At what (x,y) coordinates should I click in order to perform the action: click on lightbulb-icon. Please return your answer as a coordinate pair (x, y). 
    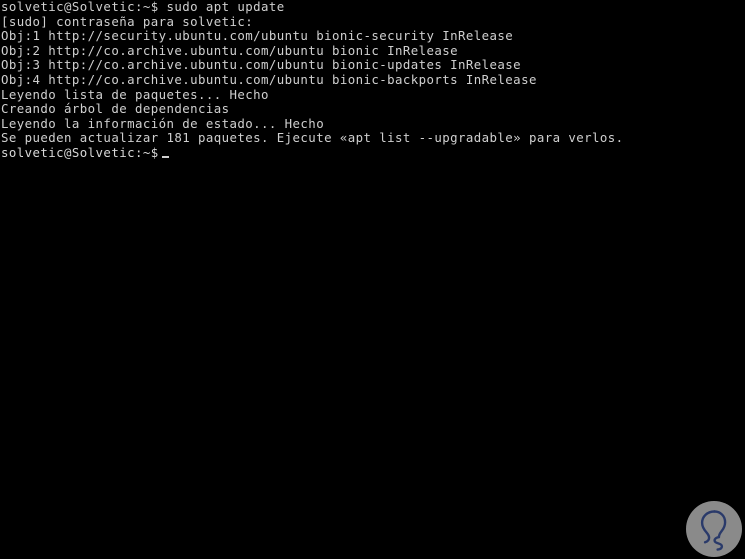
    Looking at the image, I should click on (714, 529).